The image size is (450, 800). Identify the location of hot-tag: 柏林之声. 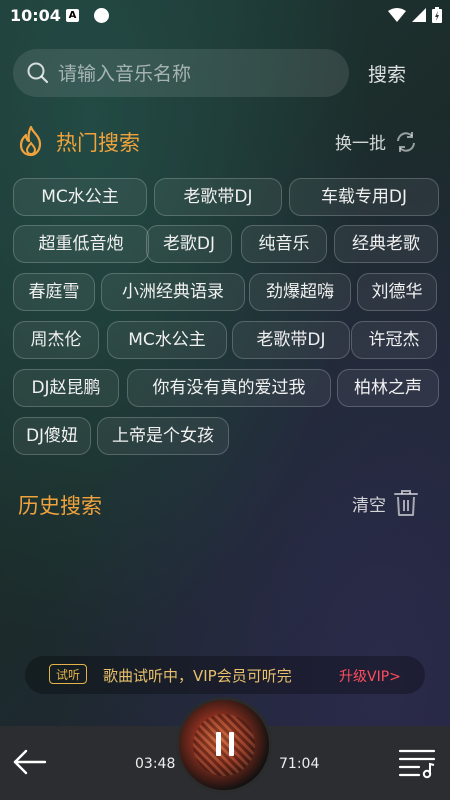
(388, 388).